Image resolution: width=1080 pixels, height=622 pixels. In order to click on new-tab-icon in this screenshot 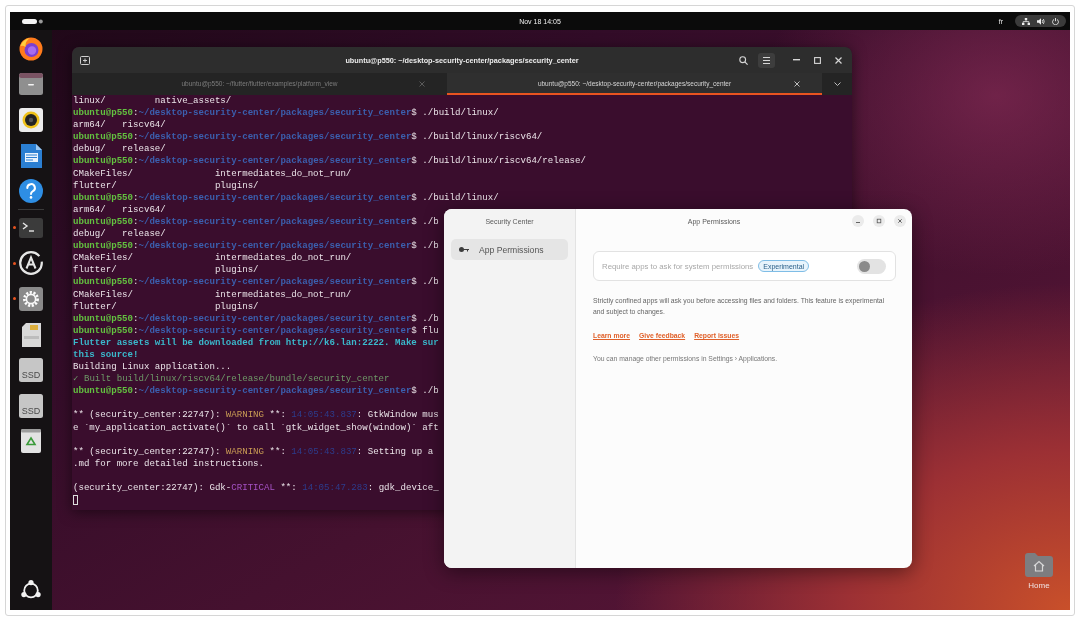, I will do `click(85, 60)`.